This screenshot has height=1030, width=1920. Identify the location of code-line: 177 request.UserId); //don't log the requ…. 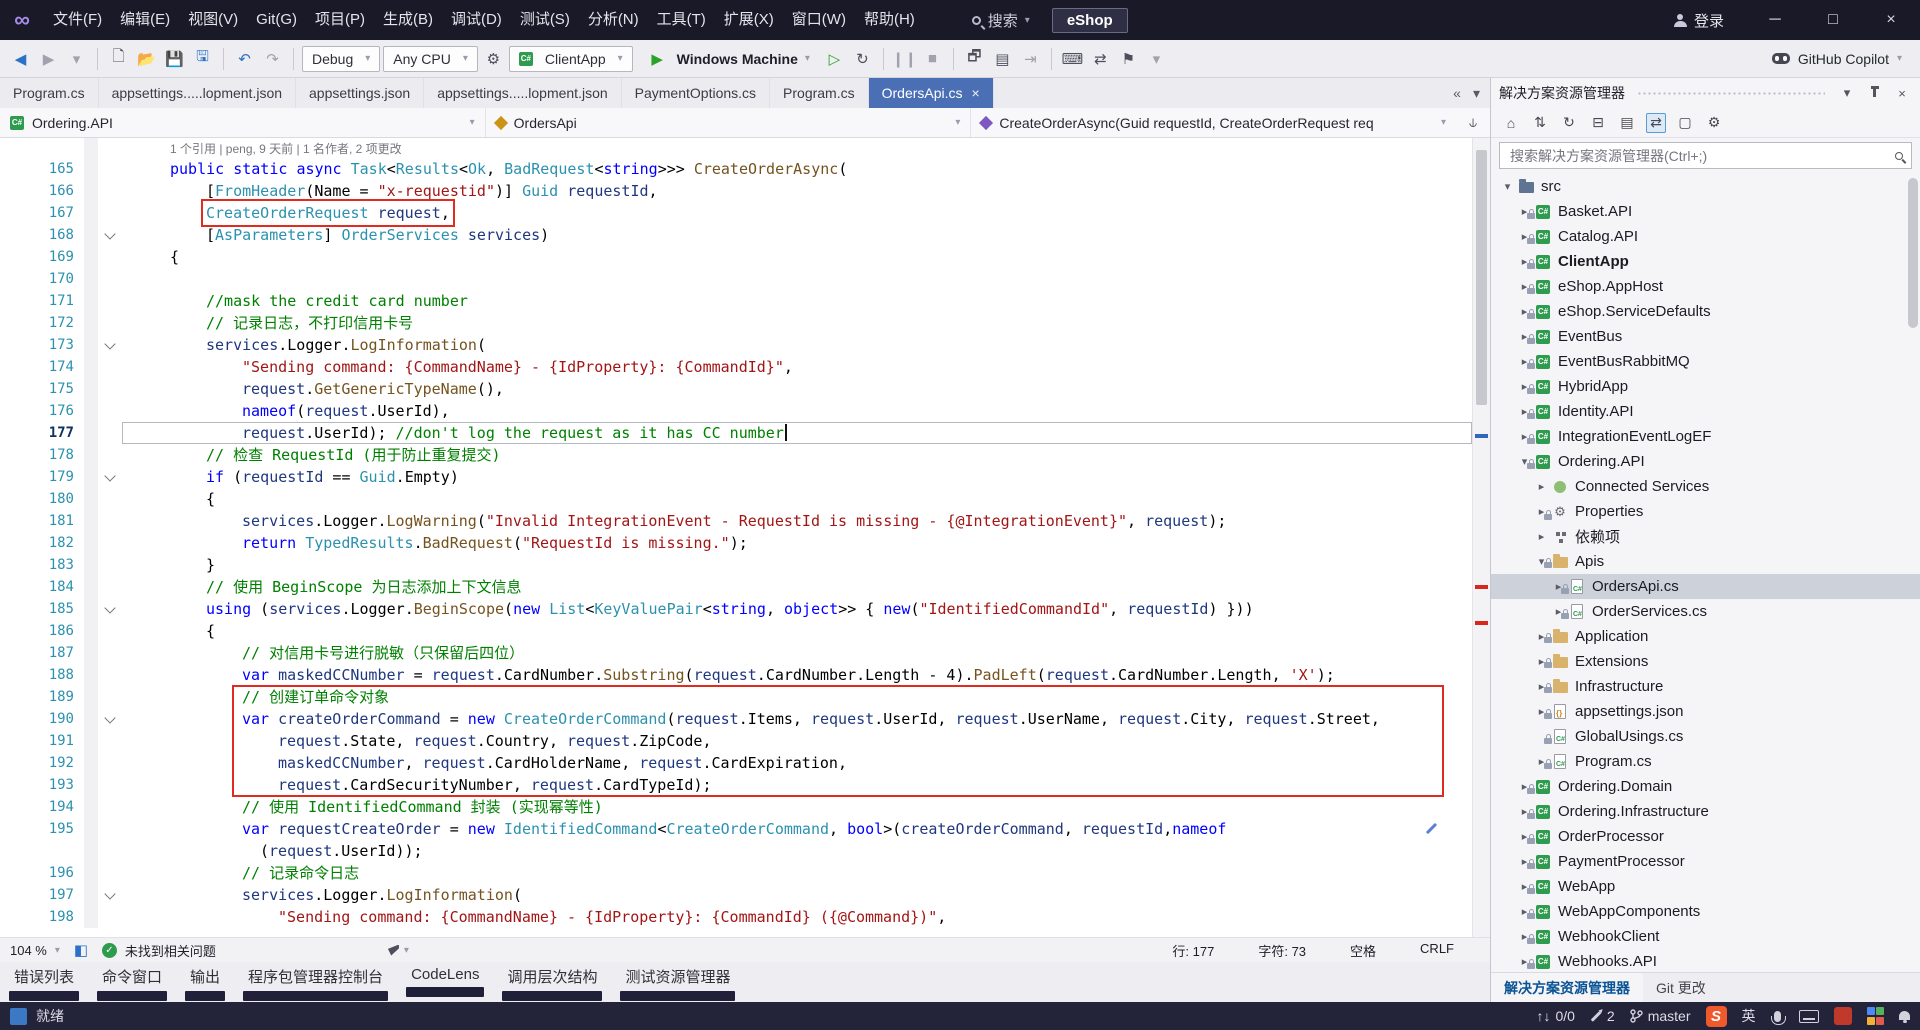
(736, 433).